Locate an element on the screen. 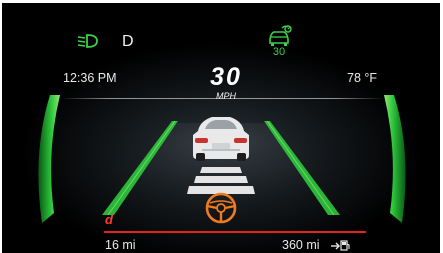 This screenshot has height=253, width=443. fuel-range: 360 mi is located at coordinates (301, 245).